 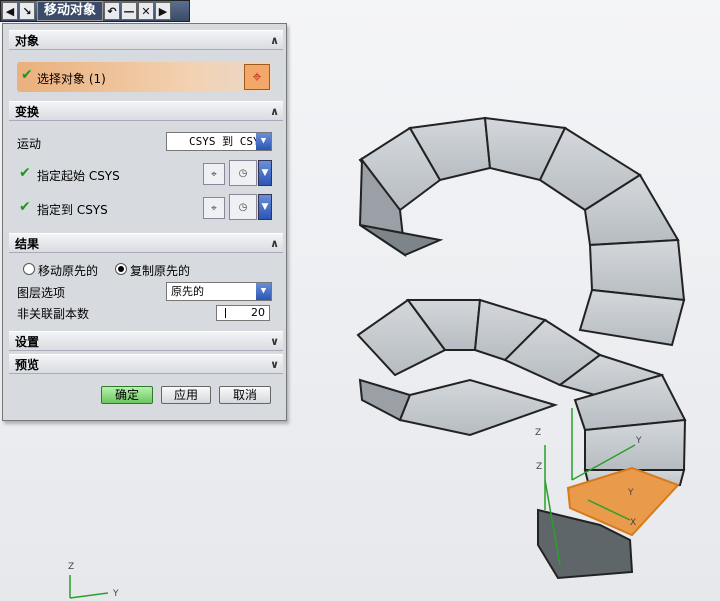 What do you see at coordinates (116, 594) in the screenshot?
I see `corner-axis-y-label: Y` at bounding box center [116, 594].